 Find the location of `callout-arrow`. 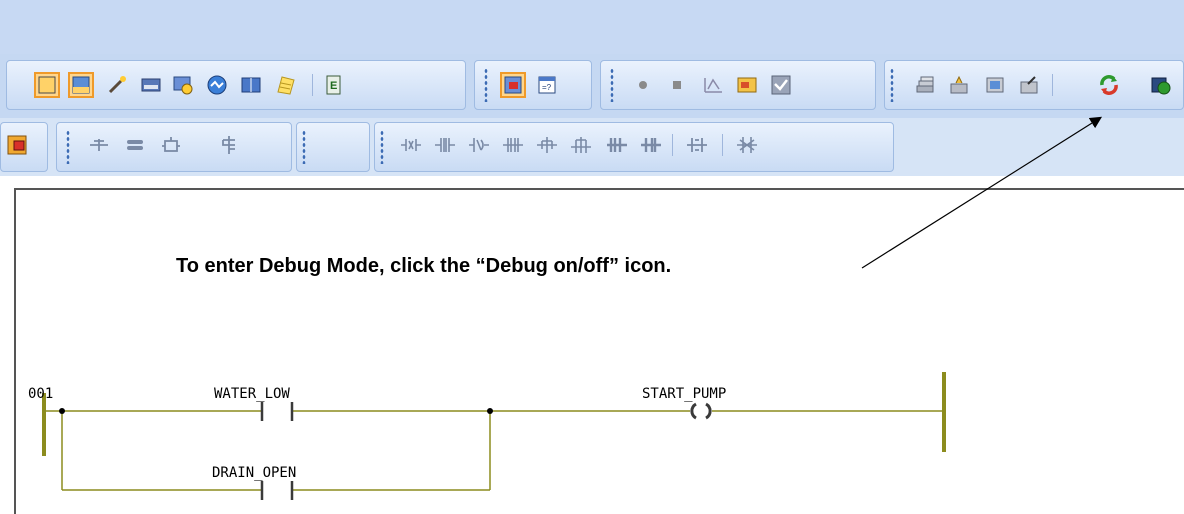

callout-arrow is located at coordinates (982, 192).